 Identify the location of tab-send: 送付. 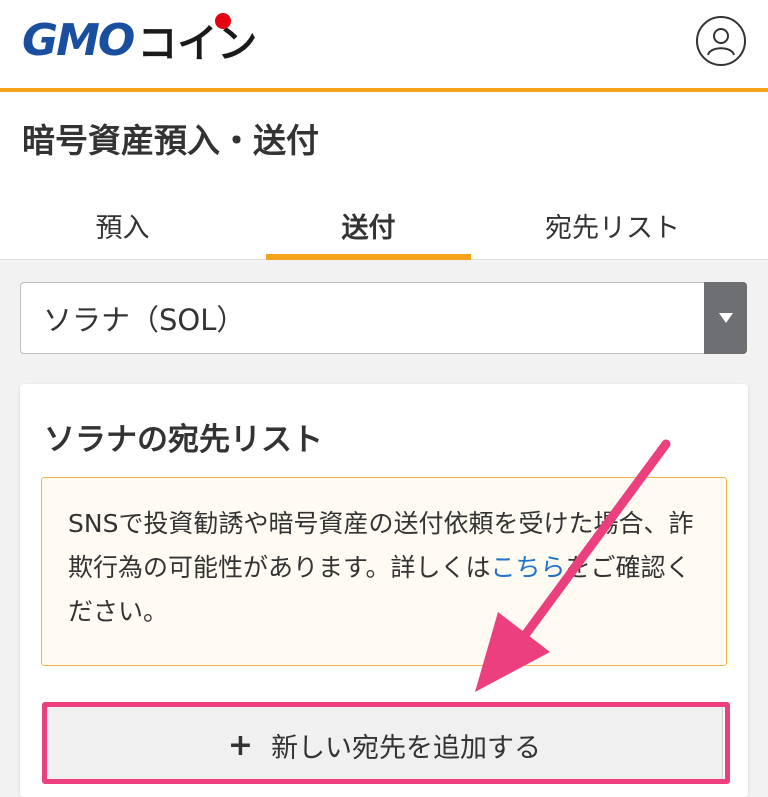
(368, 226).